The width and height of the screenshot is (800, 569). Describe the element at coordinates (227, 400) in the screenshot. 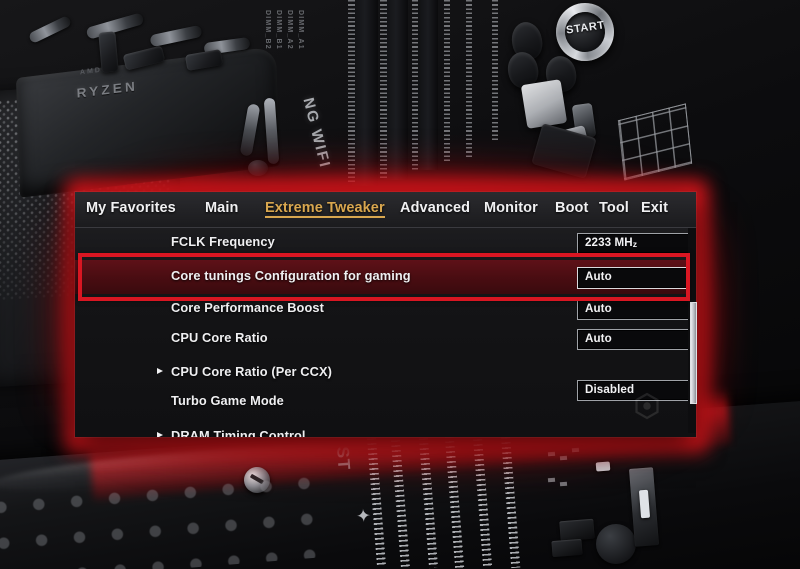

I see `setting-label: Turbo Game Mode` at that location.